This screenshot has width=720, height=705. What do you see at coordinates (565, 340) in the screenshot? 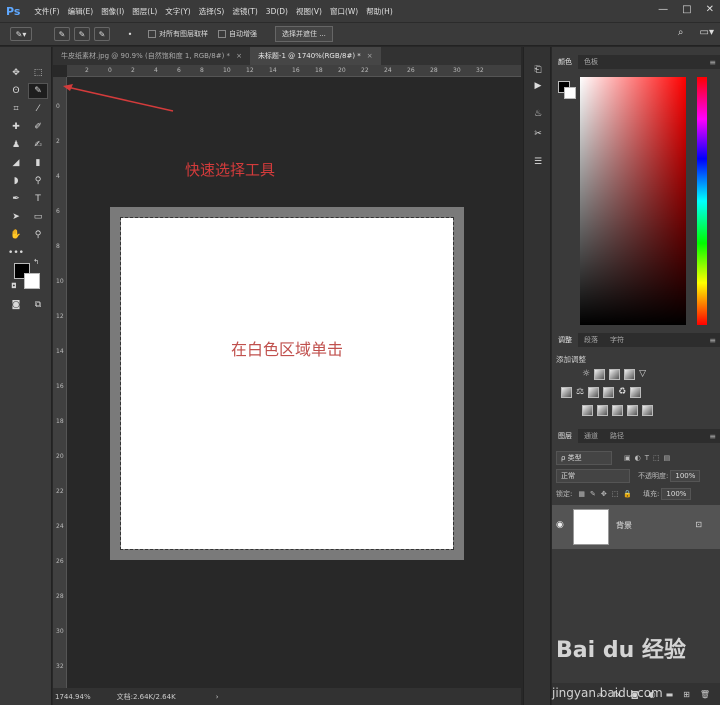
I see `tab-adjustments: 调整` at bounding box center [565, 340].